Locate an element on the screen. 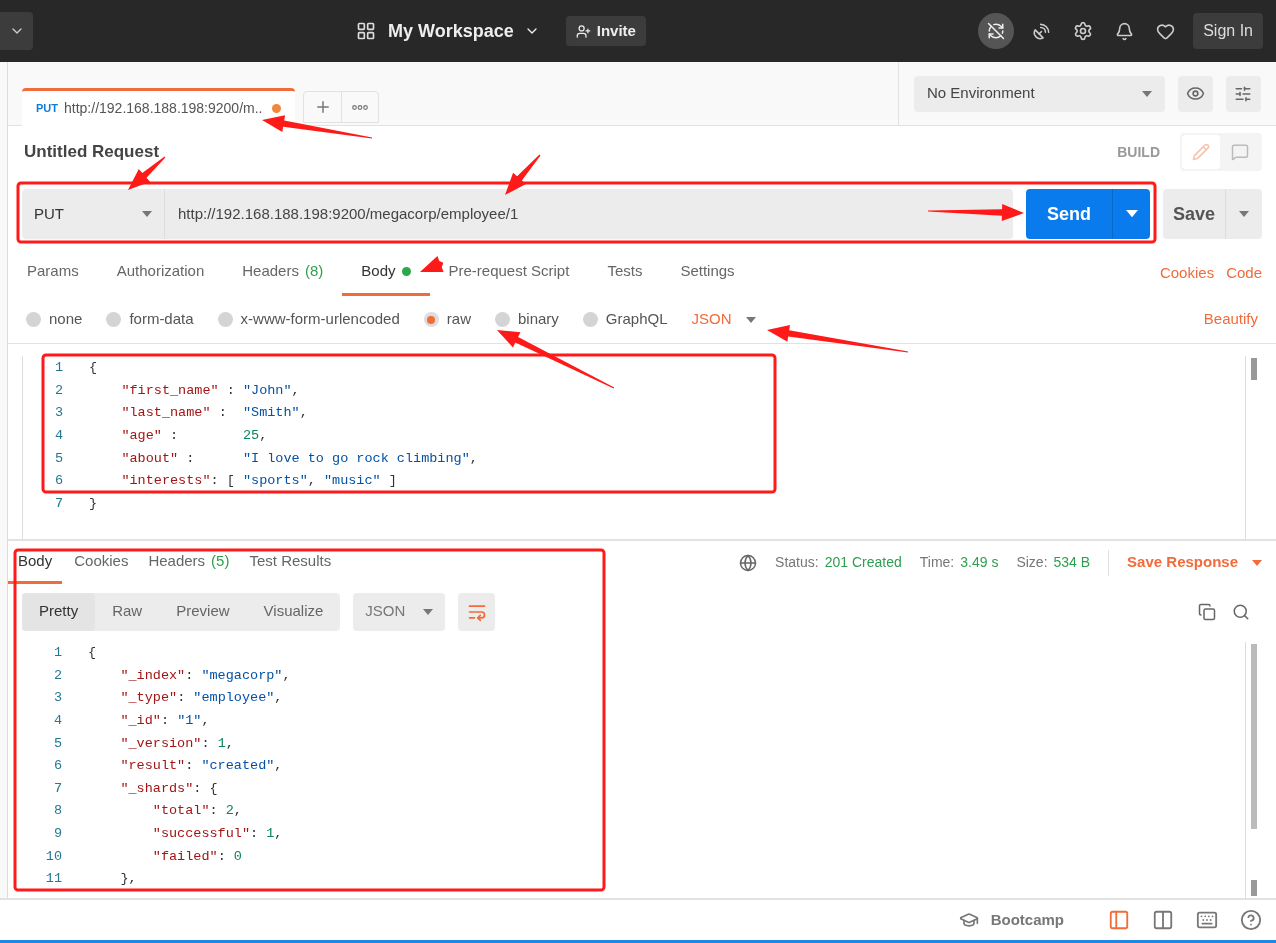 This screenshot has width=1276, height=943. line-number: 7 is located at coordinates (58, 503).